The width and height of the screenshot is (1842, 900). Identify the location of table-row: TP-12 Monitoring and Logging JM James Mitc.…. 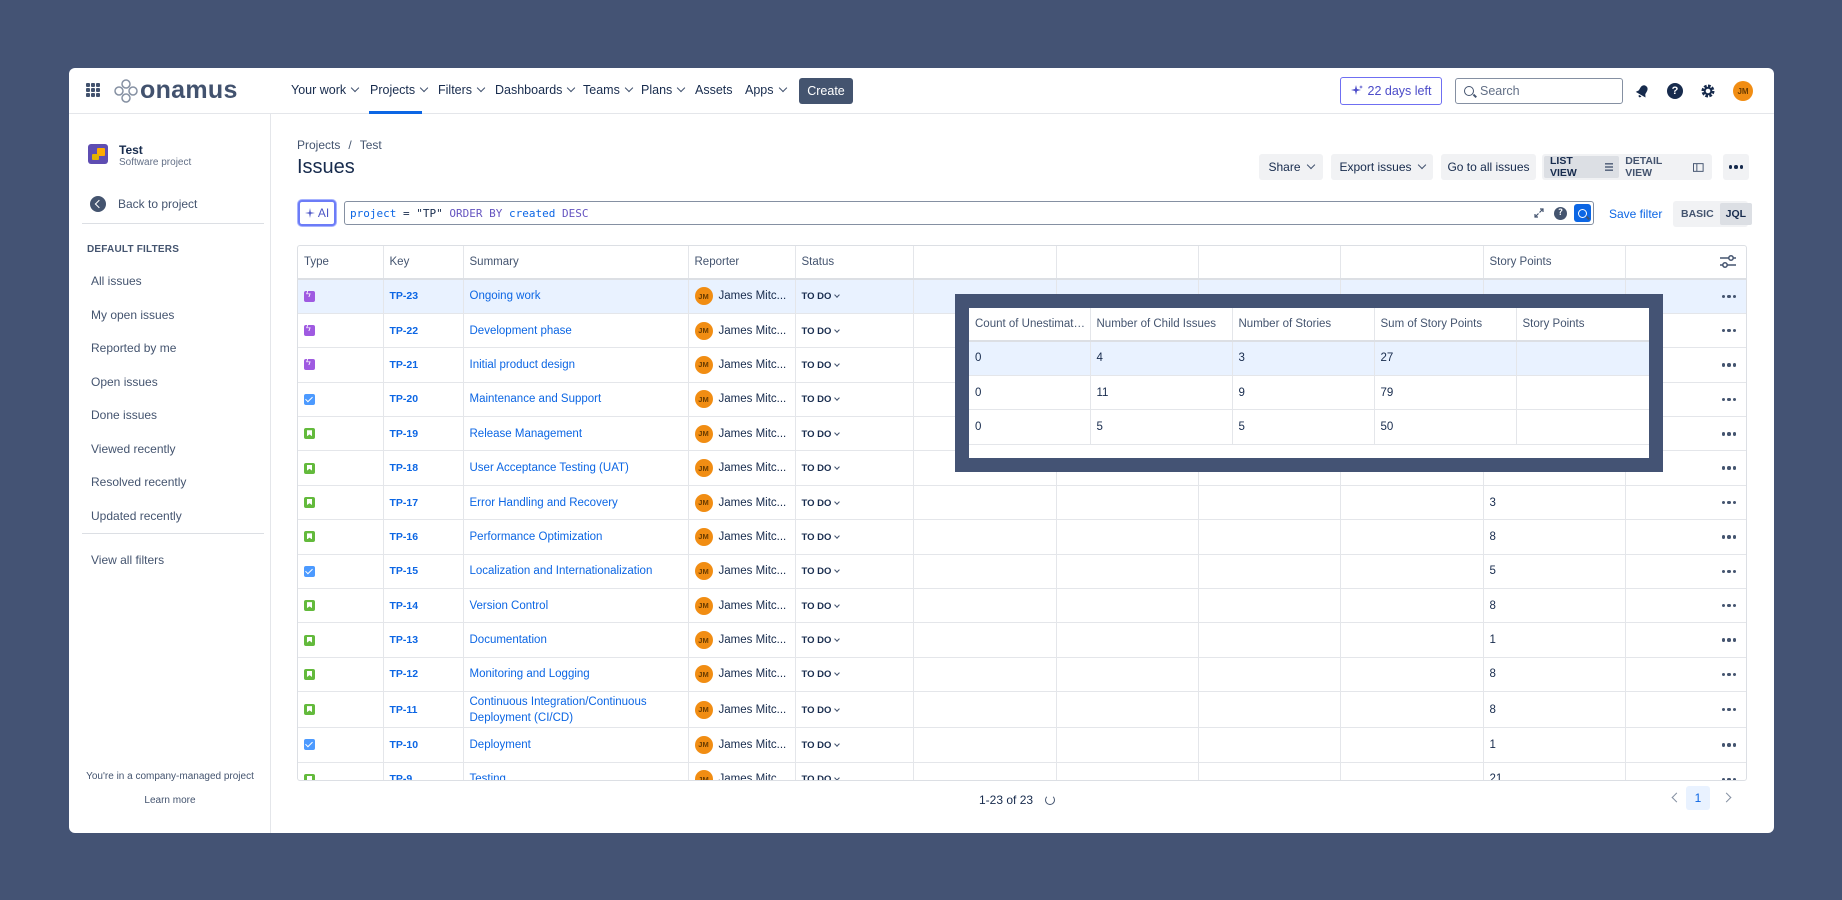
(1022, 675).